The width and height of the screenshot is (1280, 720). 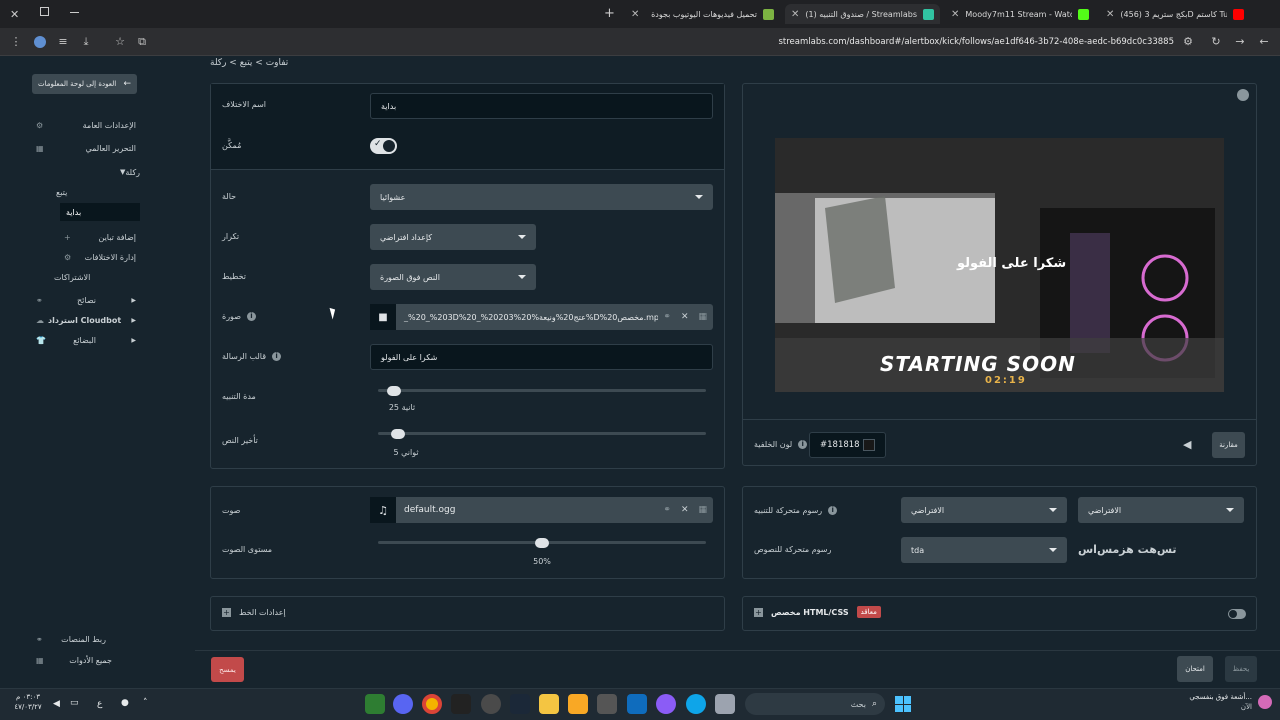 I want to click on message-template-input: شكرا على الفولو, so click(x=541, y=357).